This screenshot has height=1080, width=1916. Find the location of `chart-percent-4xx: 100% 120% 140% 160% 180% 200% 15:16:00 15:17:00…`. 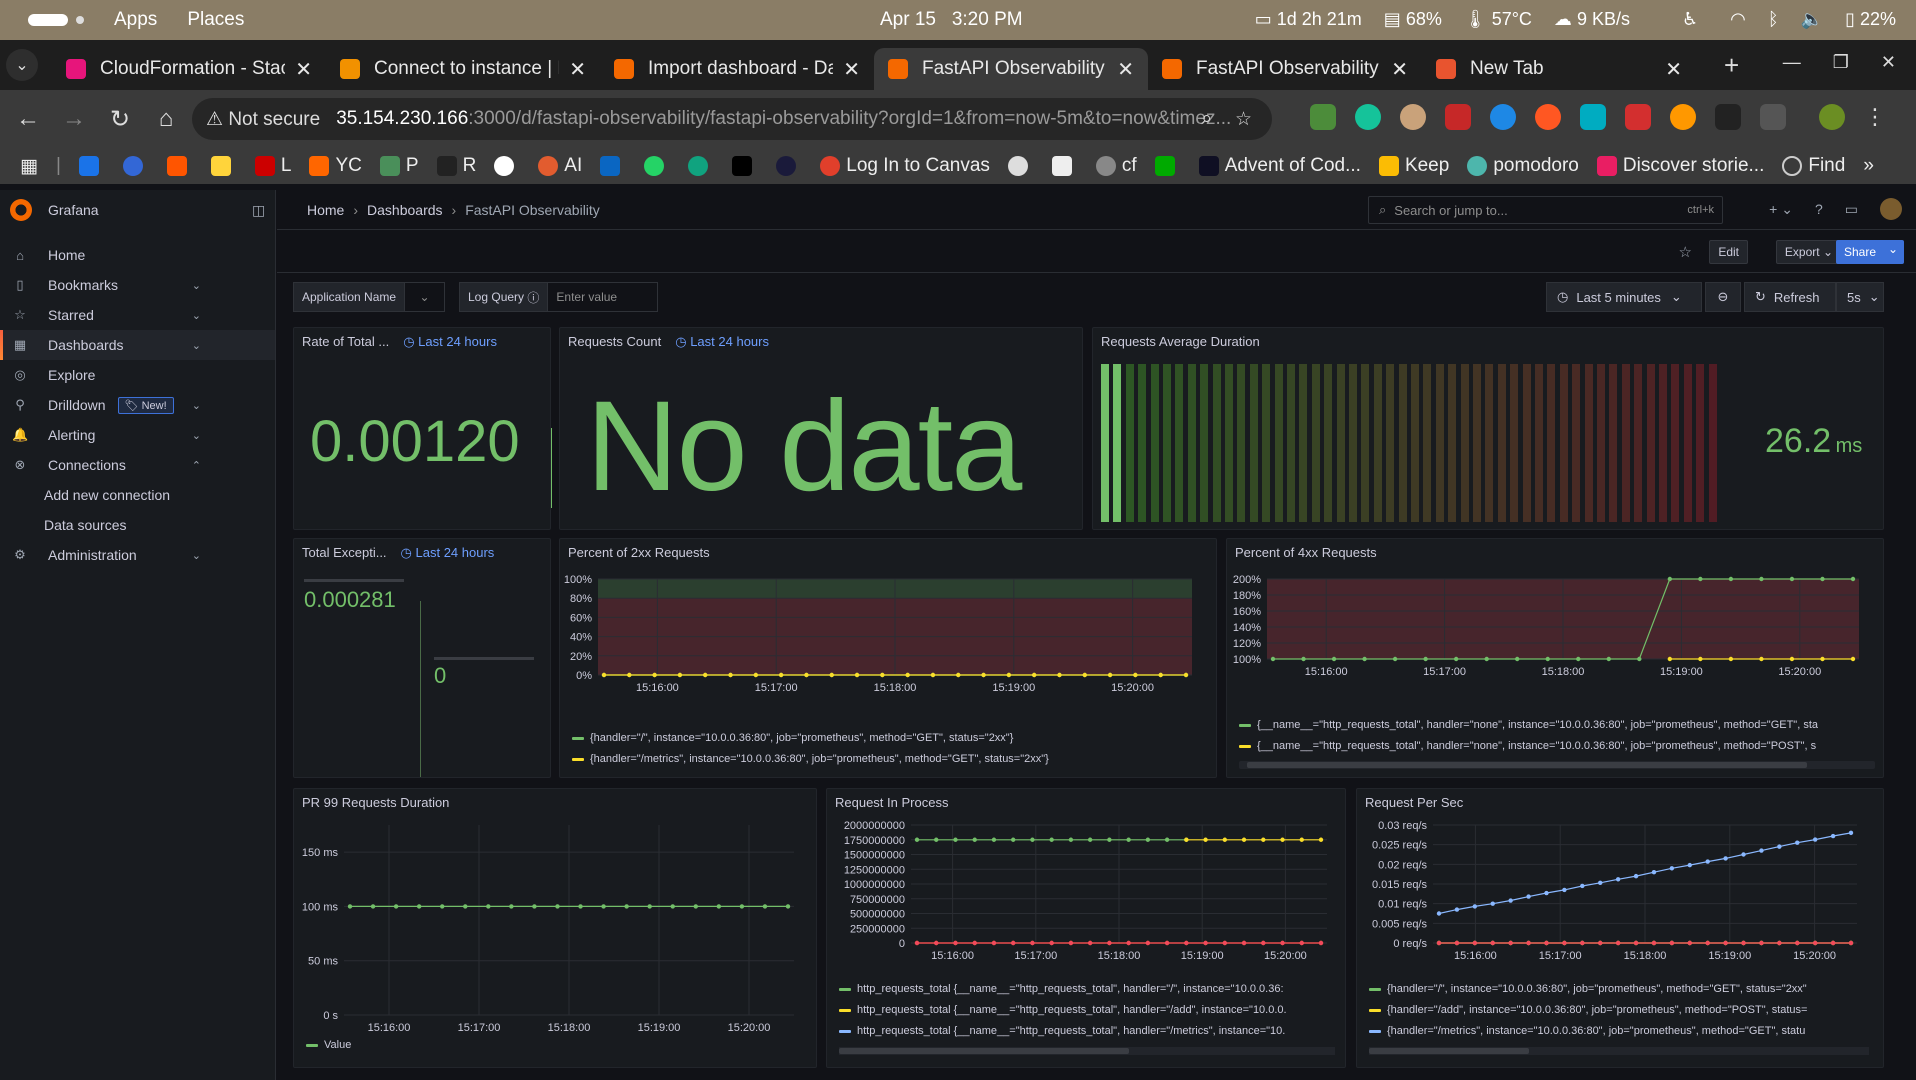

chart-percent-4xx: 100% 120% 140% 160% 180% 200% 15:16:00 15:17:00… is located at coordinates (1555, 654).